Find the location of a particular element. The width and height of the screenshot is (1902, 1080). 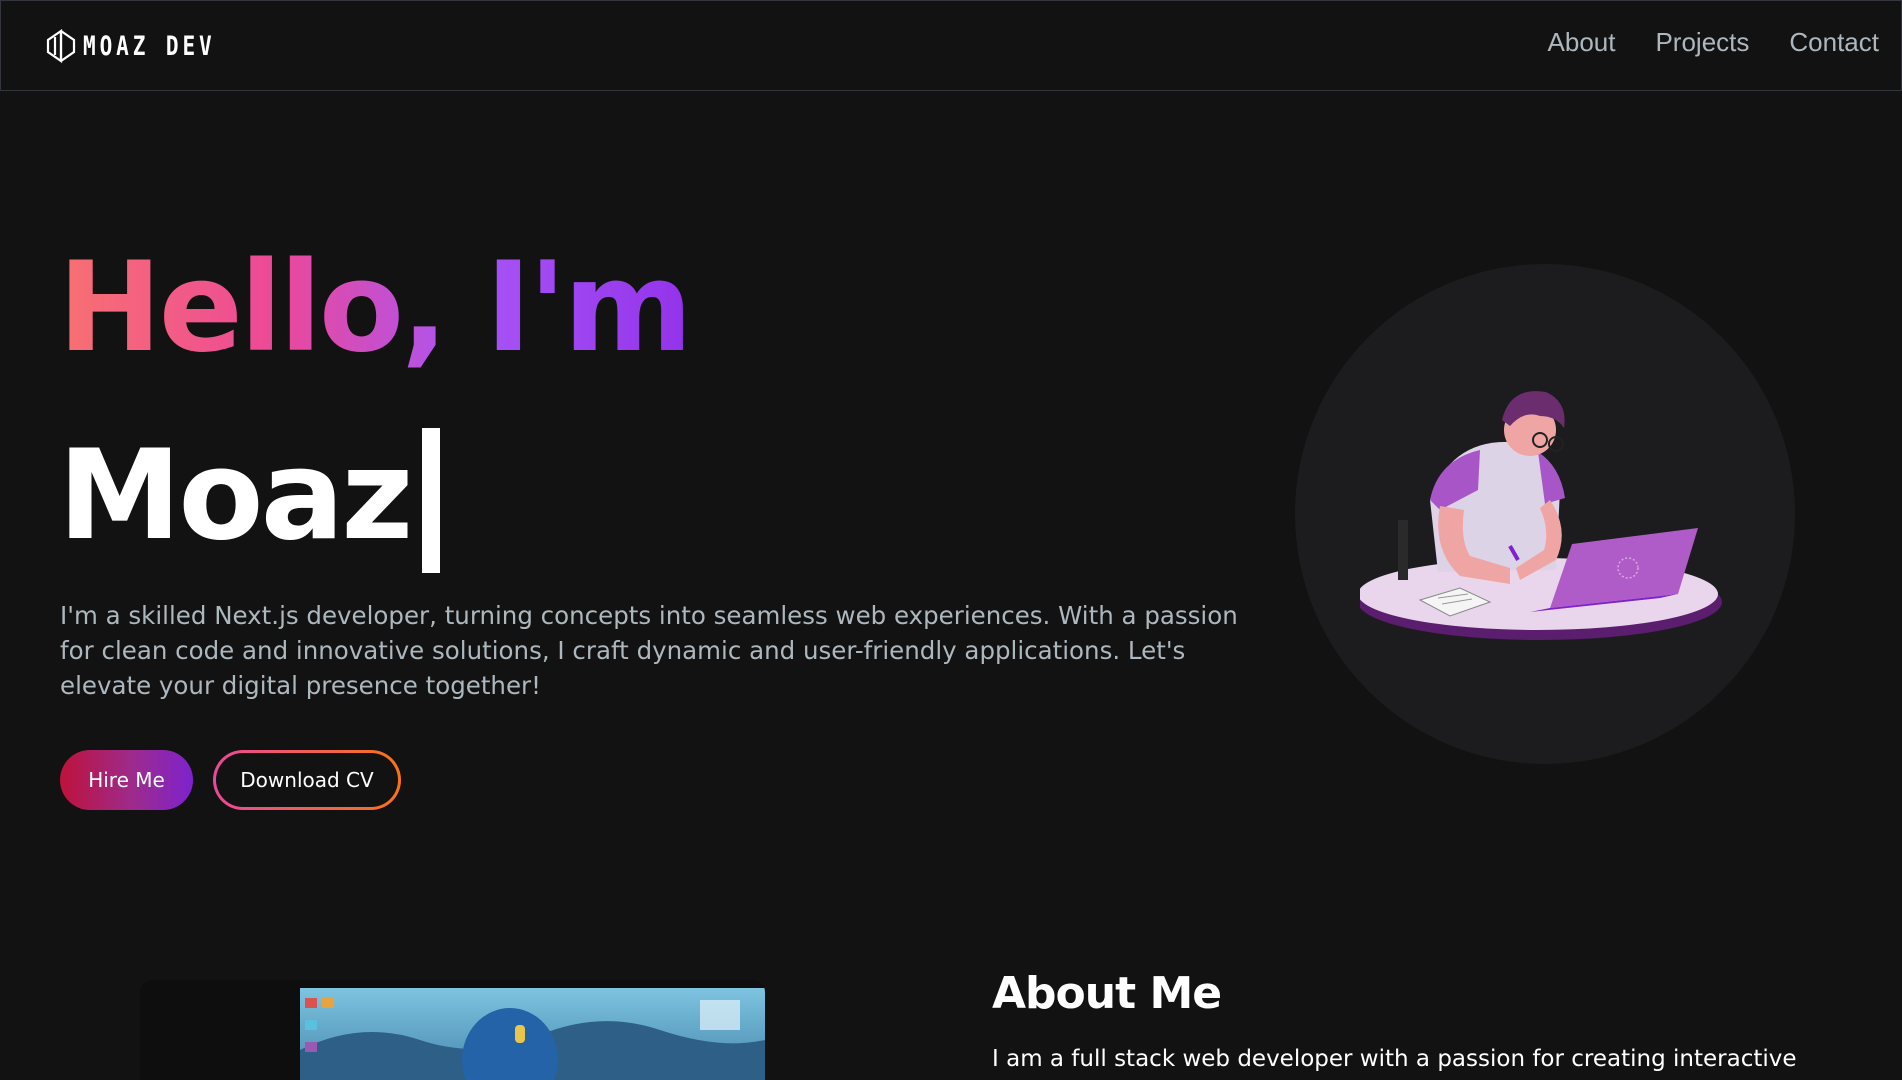

hero-name: Moaz is located at coordinates (235, 496).